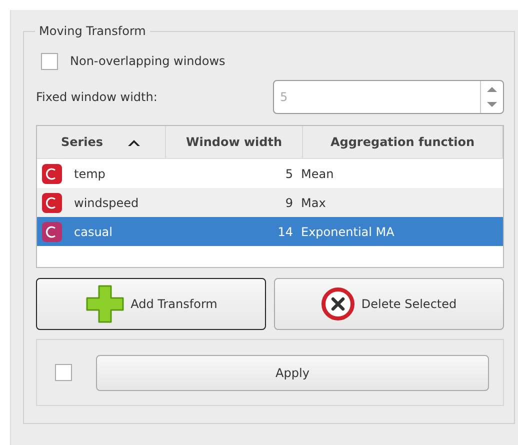 Image resolution: width=518 pixels, height=445 pixels. Describe the element at coordinates (151, 304) in the screenshot. I see `add-transform-button: Add Transform` at that location.